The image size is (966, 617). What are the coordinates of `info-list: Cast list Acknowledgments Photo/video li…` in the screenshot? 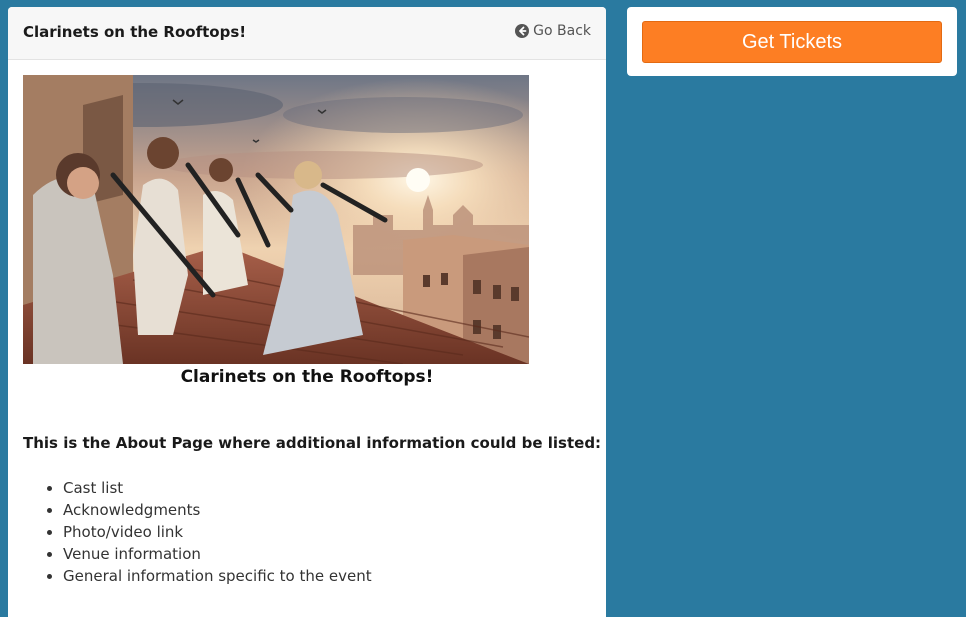 It's located at (197, 532).